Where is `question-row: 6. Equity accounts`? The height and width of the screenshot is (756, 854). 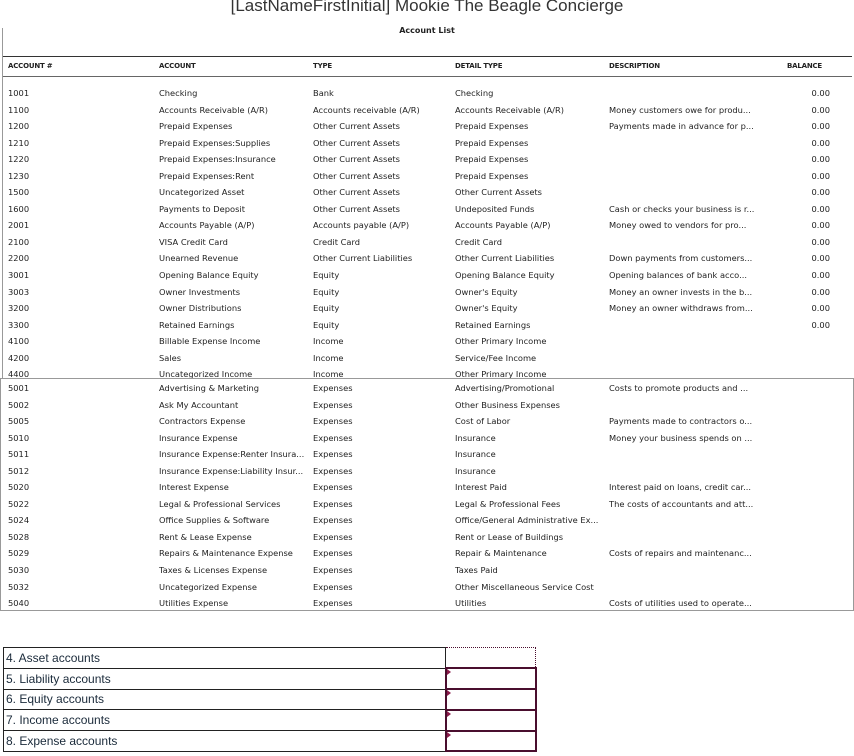
question-row: 6. Equity accounts is located at coordinates (270, 699).